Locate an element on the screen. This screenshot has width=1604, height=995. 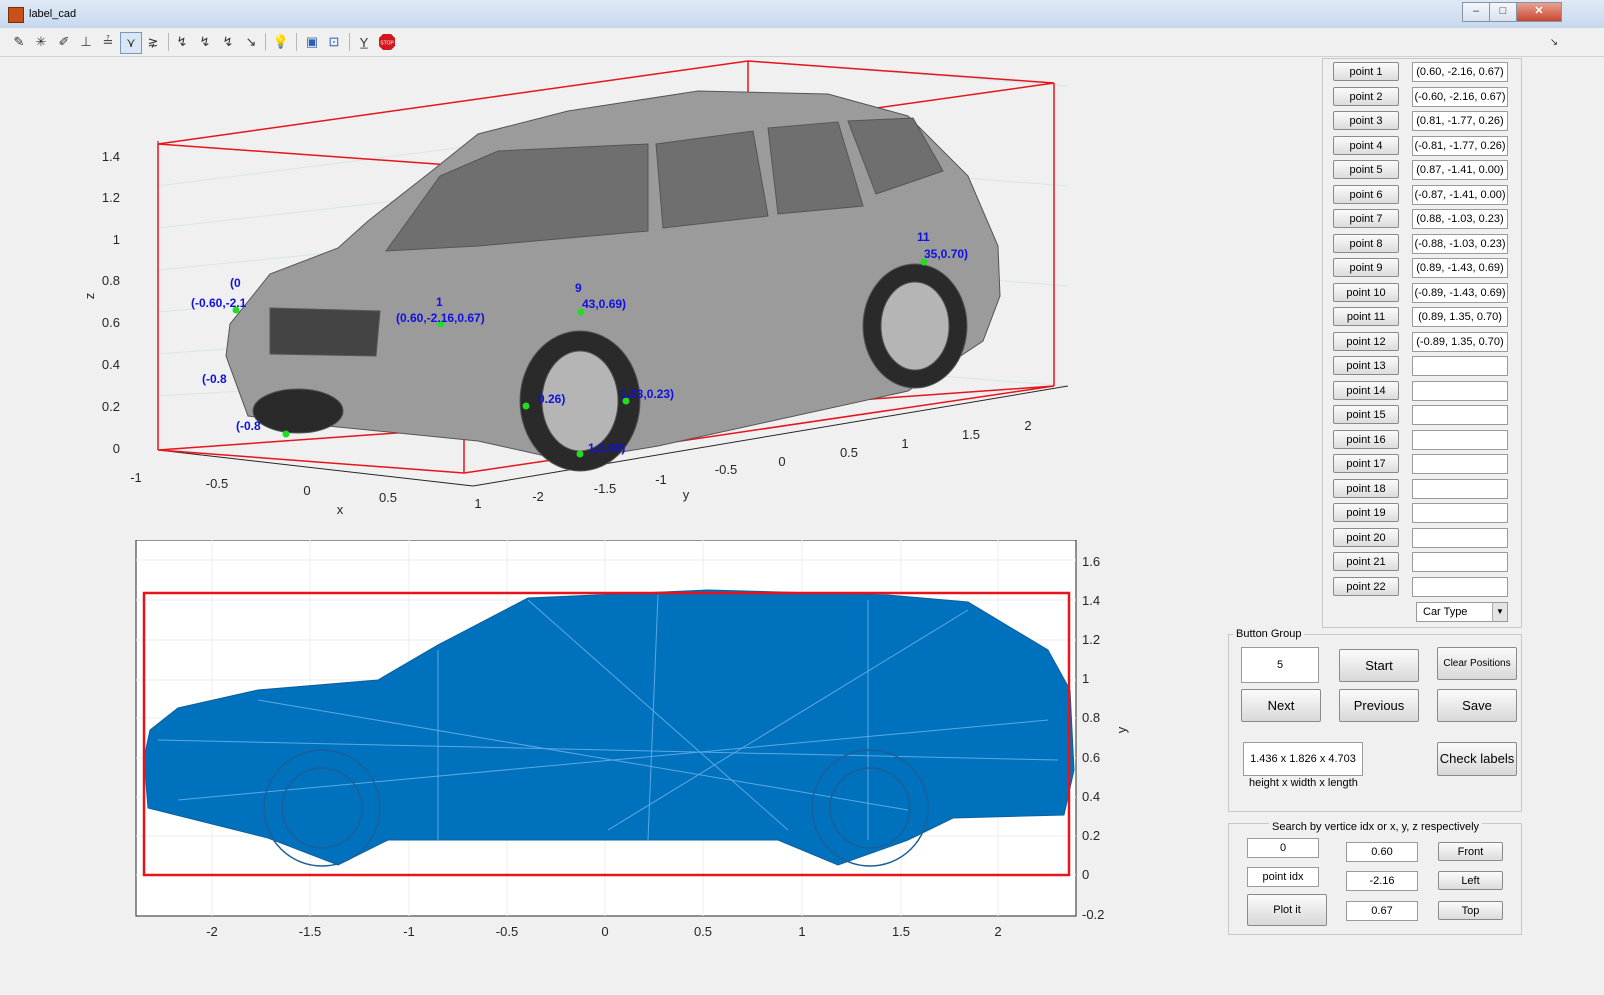
point-value-field: (-0.60, -2.16, 0.67) is located at coordinates (1460, 96).